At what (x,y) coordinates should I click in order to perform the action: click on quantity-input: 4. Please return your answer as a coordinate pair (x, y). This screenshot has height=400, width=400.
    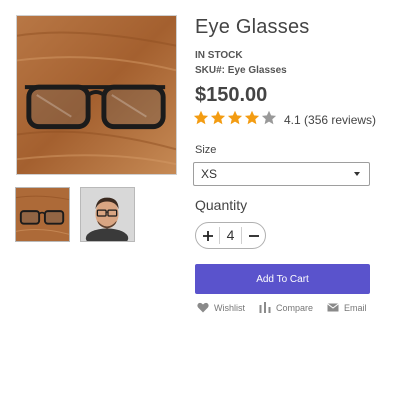
    Looking at the image, I should click on (230, 235).